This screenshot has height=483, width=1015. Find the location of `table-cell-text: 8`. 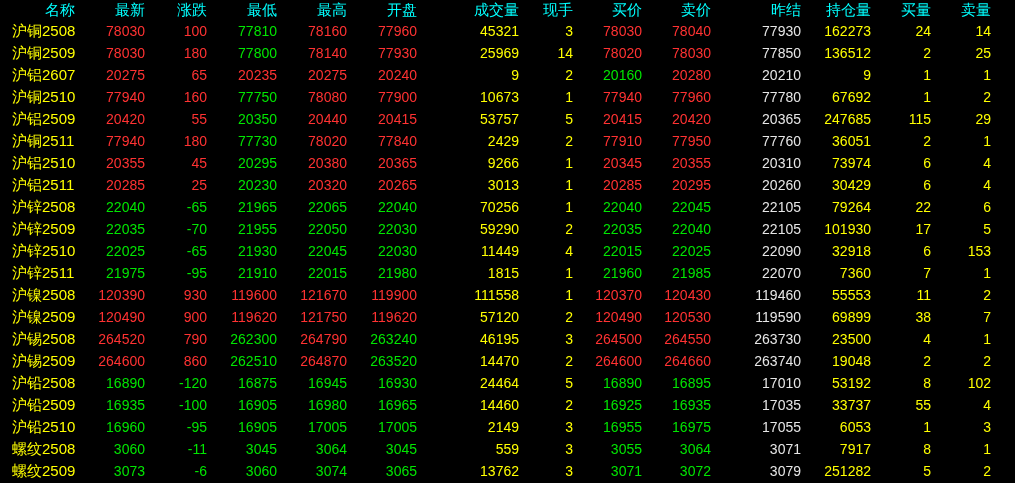

table-cell-text: 8 is located at coordinates (927, 449).